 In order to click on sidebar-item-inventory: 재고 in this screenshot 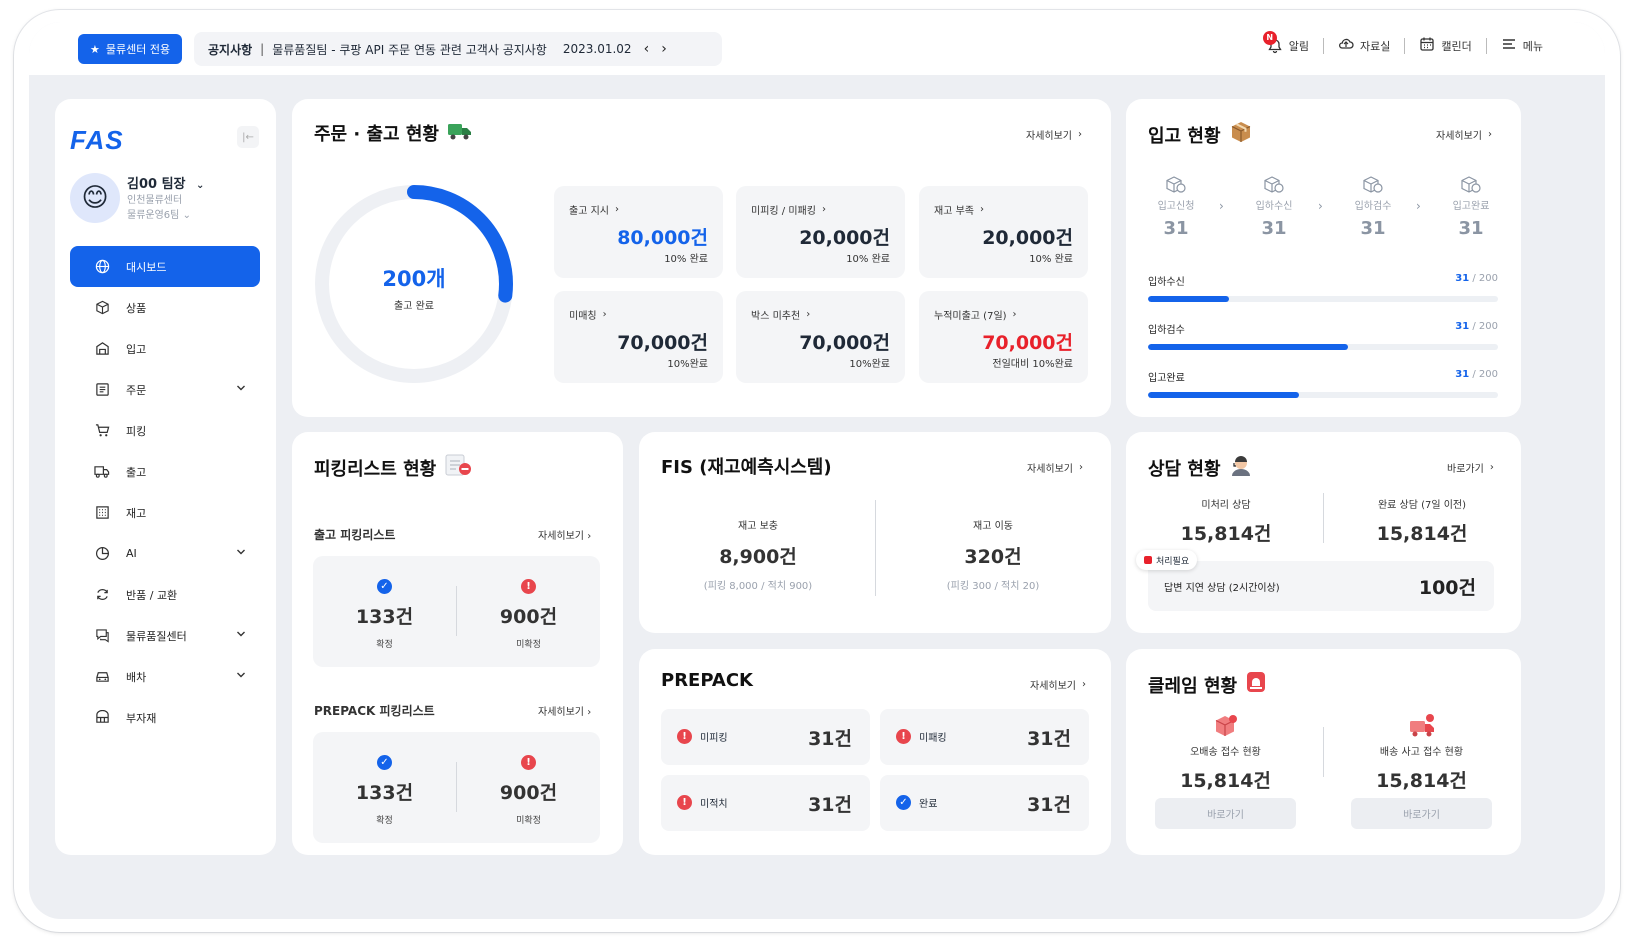, I will do `click(165, 512)`.